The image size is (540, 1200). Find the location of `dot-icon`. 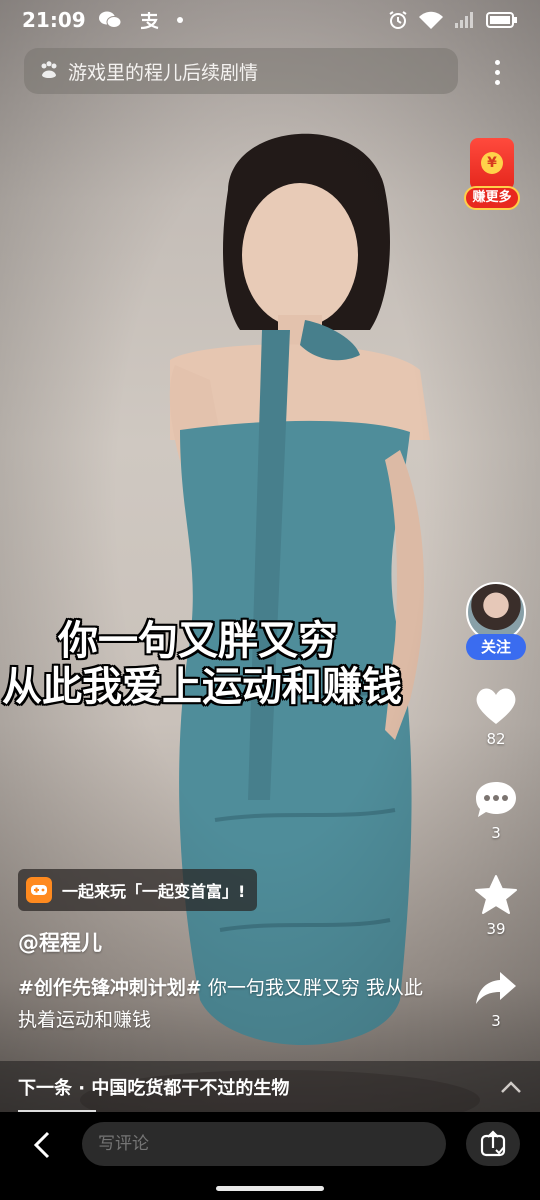

dot-icon is located at coordinates (179, 20).